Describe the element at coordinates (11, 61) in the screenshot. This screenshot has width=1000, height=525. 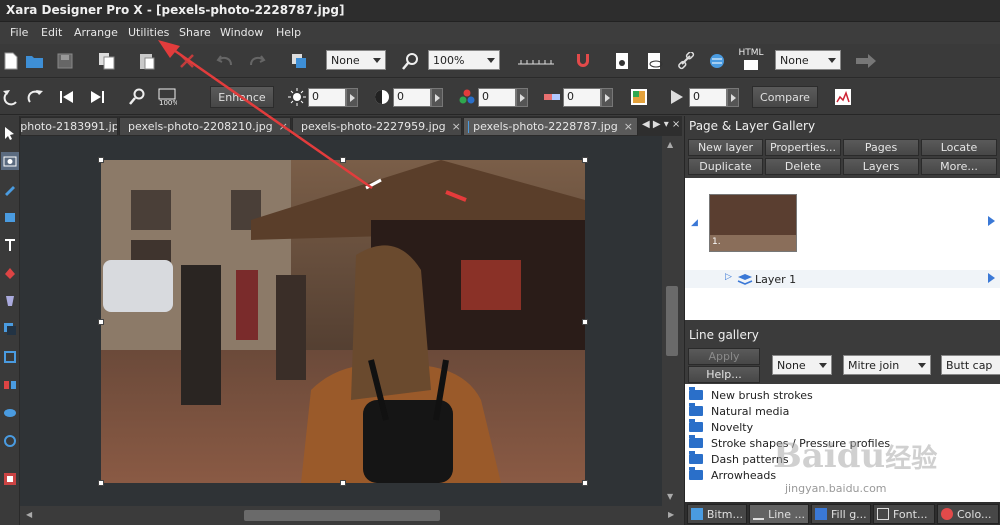
I see `new-document-icon` at that location.